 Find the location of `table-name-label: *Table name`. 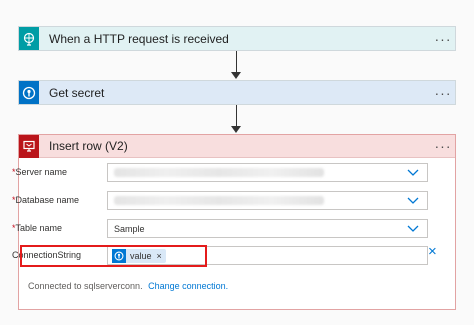

table-name-label: *Table name is located at coordinates (37, 228).